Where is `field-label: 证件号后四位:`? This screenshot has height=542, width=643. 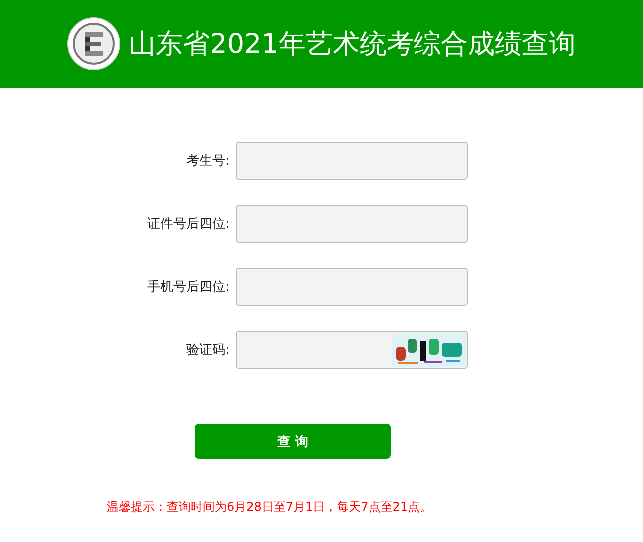 field-label: 证件号后四位: is located at coordinates (188, 224).